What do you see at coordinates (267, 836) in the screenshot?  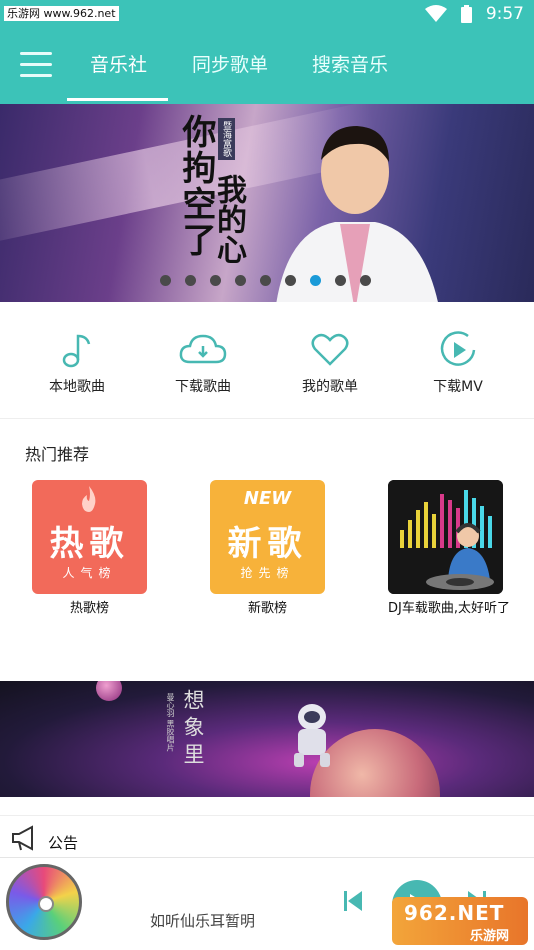 I see `notice-bar: 公告` at bounding box center [267, 836].